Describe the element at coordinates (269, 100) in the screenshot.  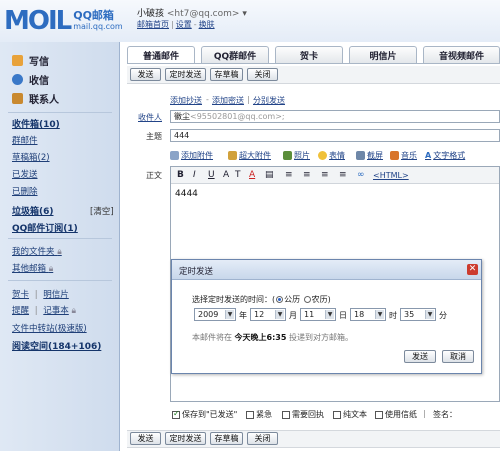
I see `separate-send-link: 分别发送` at that location.